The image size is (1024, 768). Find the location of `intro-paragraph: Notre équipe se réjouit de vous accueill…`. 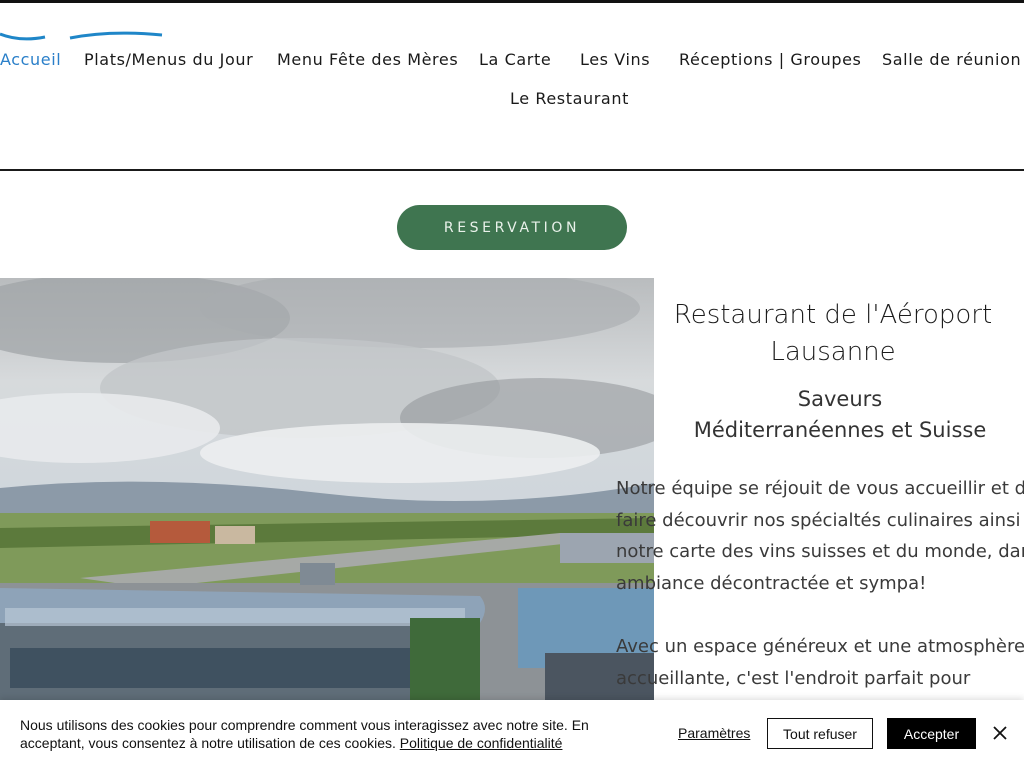

intro-paragraph: Notre équipe se réjouit de vous accueill… is located at coordinates (820, 536).